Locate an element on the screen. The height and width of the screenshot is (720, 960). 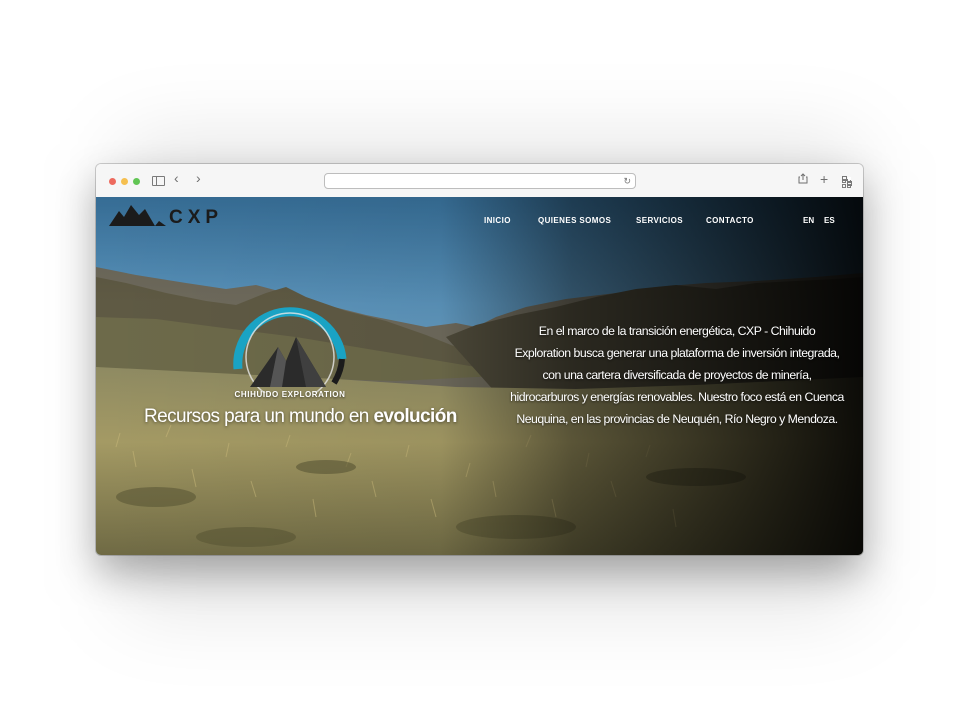
hero-tagline: Recursos para un mundo en evolución is located at coordinates (304, 417).